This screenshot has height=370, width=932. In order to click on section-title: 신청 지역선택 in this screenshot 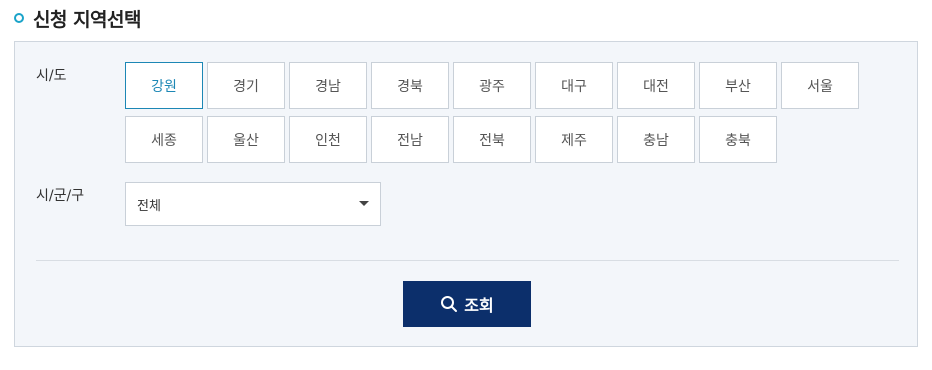, I will do `click(87, 19)`.